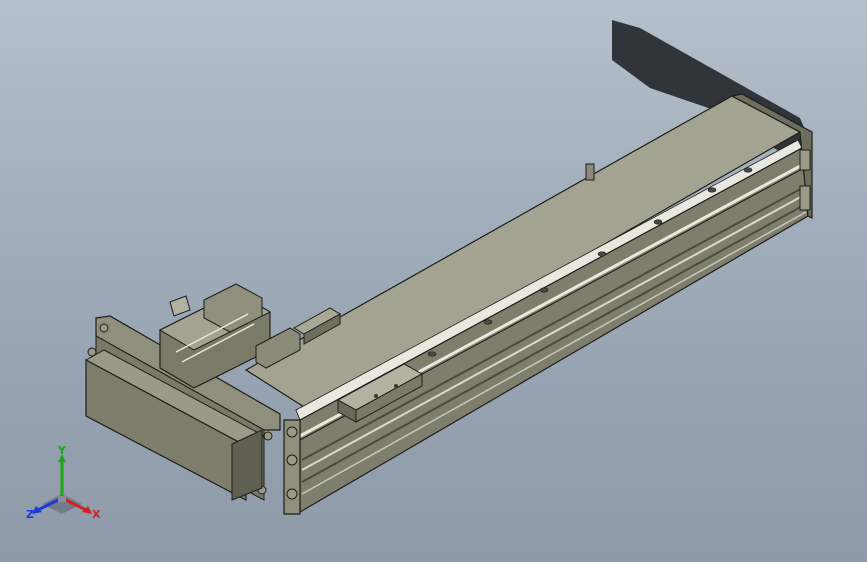  What do you see at coordinates (96, 514) in the screenshot?
I see `triad-x-label: X` at bounding box center [96, 514].